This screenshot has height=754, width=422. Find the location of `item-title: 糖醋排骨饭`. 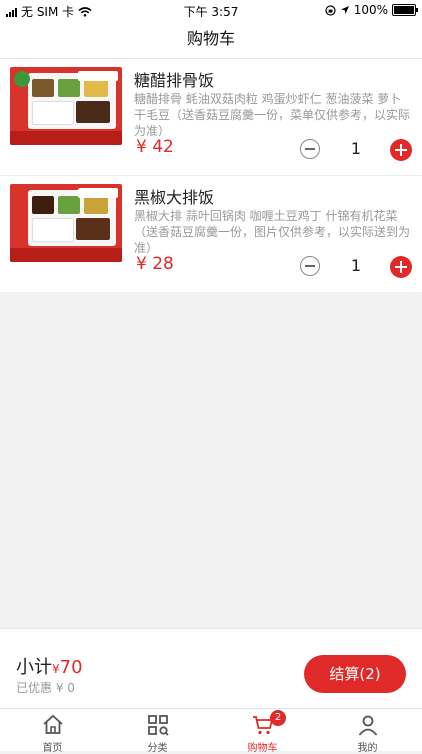

item-title: 糖醋排骨饭 is located at coordinates (174, 80).